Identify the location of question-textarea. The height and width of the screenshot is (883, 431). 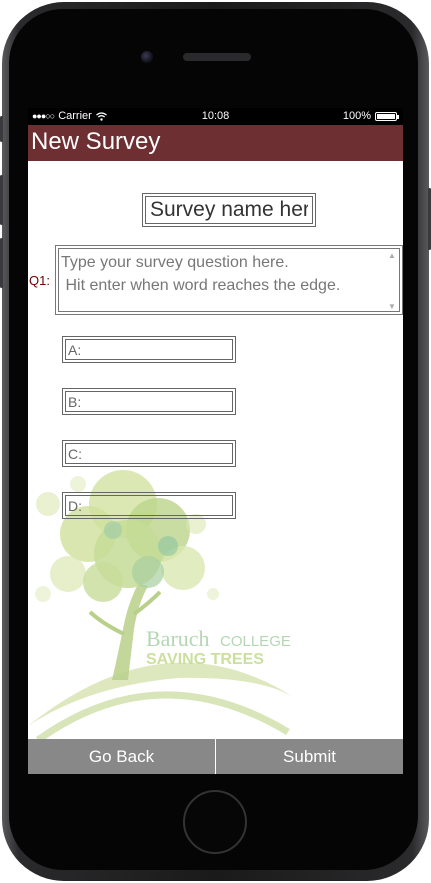
(229, 280).